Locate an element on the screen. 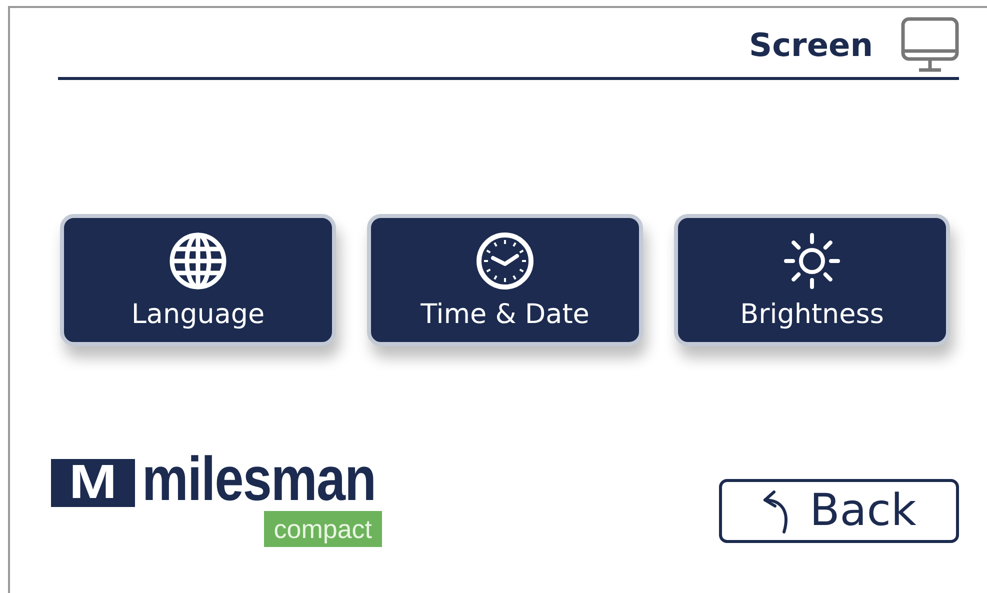  clock-icon is located at coordinates (505, 260).